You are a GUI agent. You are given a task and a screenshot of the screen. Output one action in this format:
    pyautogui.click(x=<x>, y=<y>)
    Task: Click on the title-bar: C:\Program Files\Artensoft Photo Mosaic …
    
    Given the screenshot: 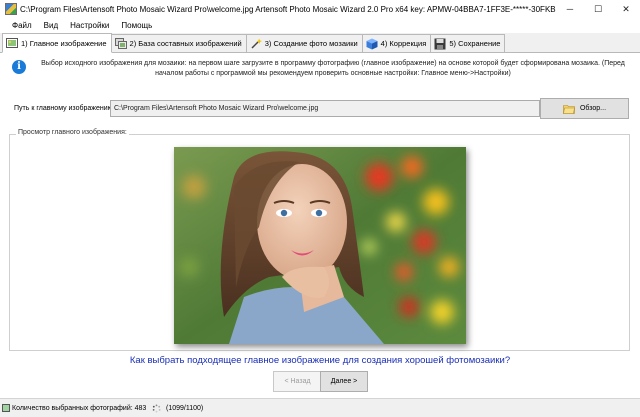 What is the action you would take?
    pyautogui.click(x=320, y=9)
    